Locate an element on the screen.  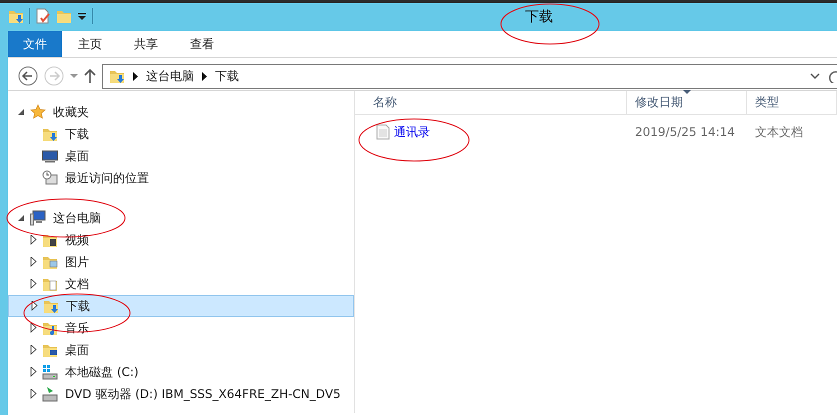
customize-caret-icon is located at coordinates (82, 16).